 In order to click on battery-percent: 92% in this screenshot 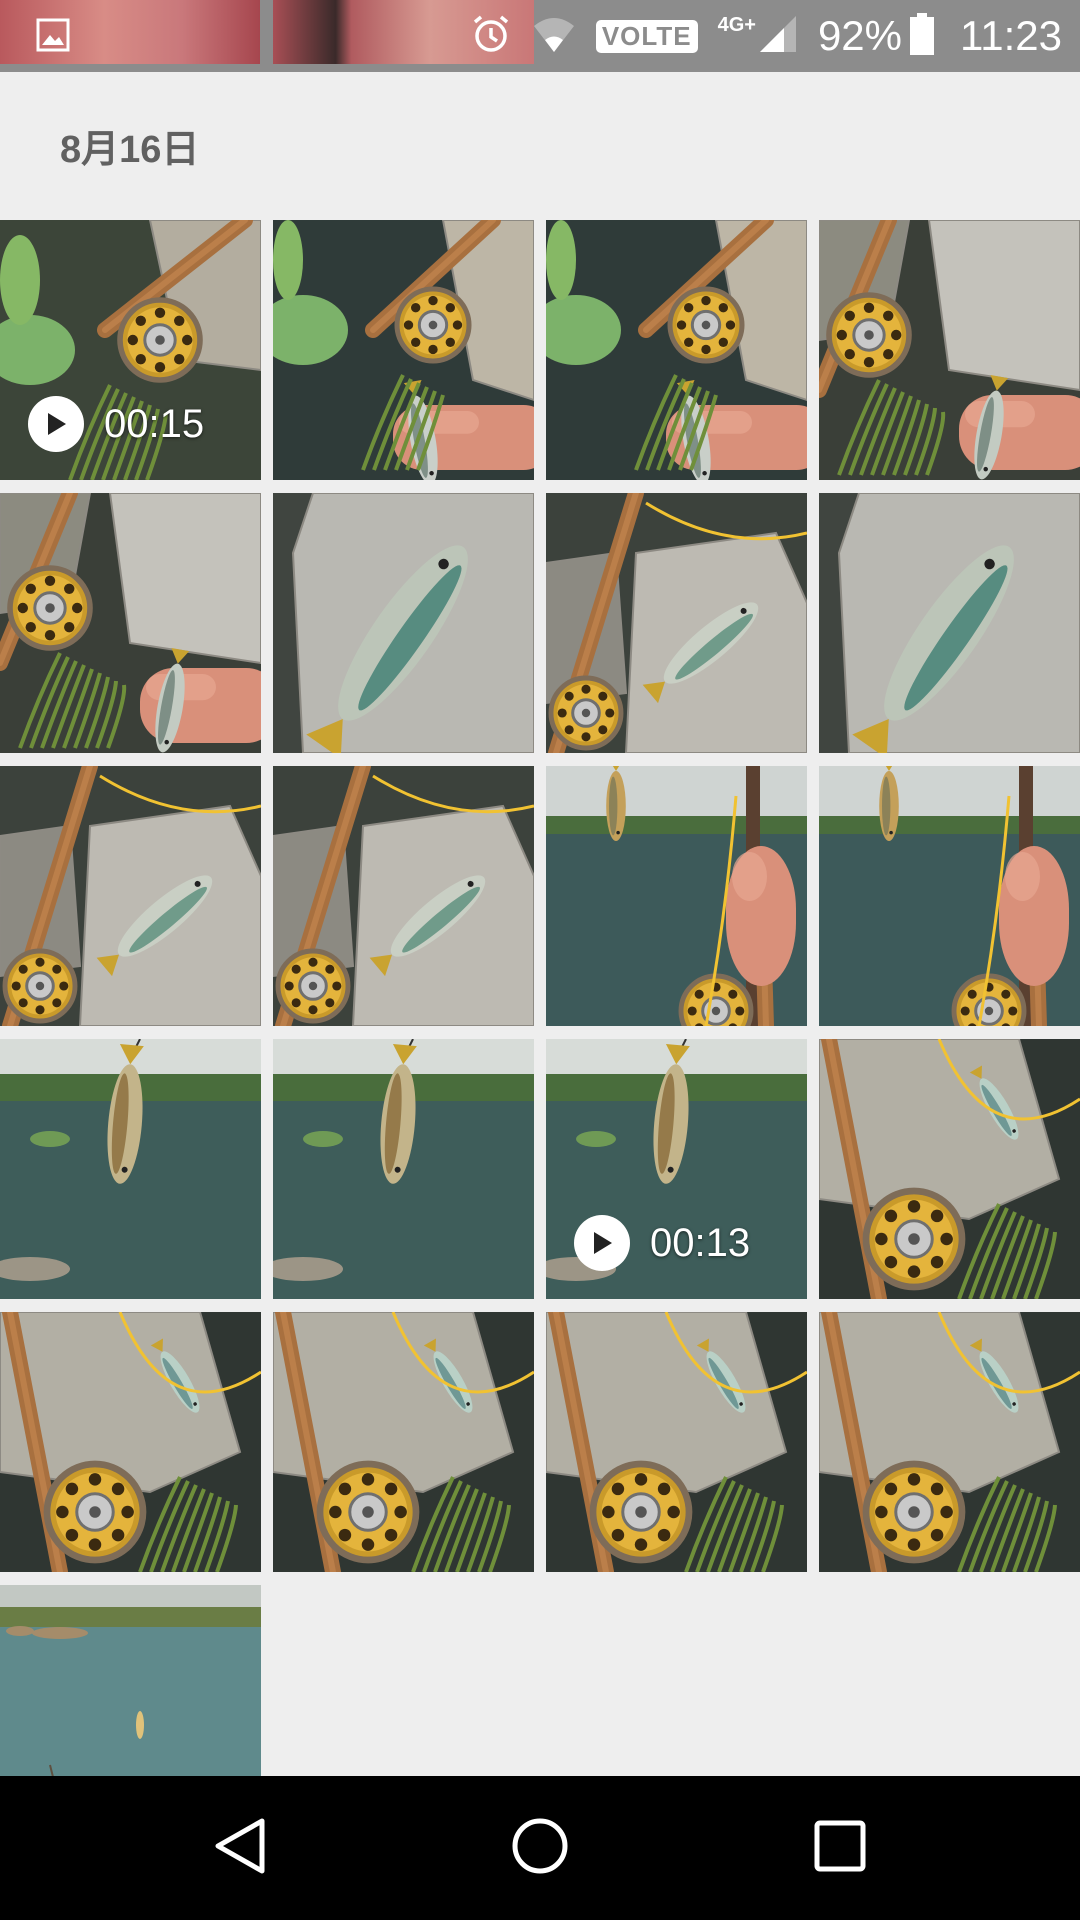, I will do `click(859, 35)`.